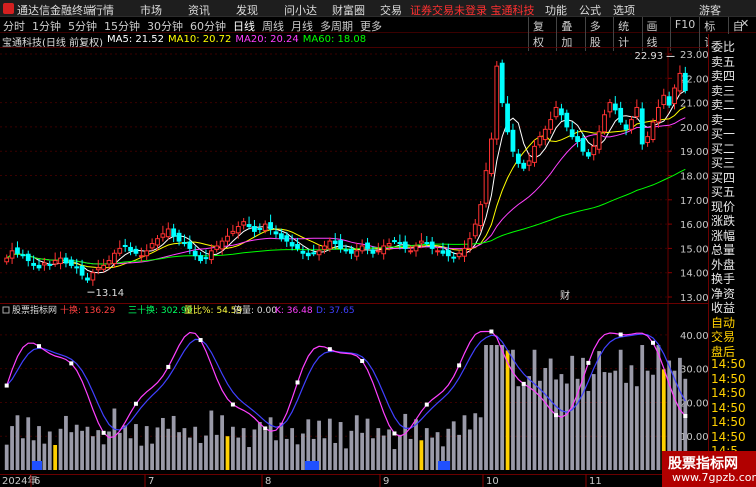 Image resolution: width=756 pixels, height=487 pixels. I want to click on watermark-url: www.7gpzb.com, so click(714, 477).